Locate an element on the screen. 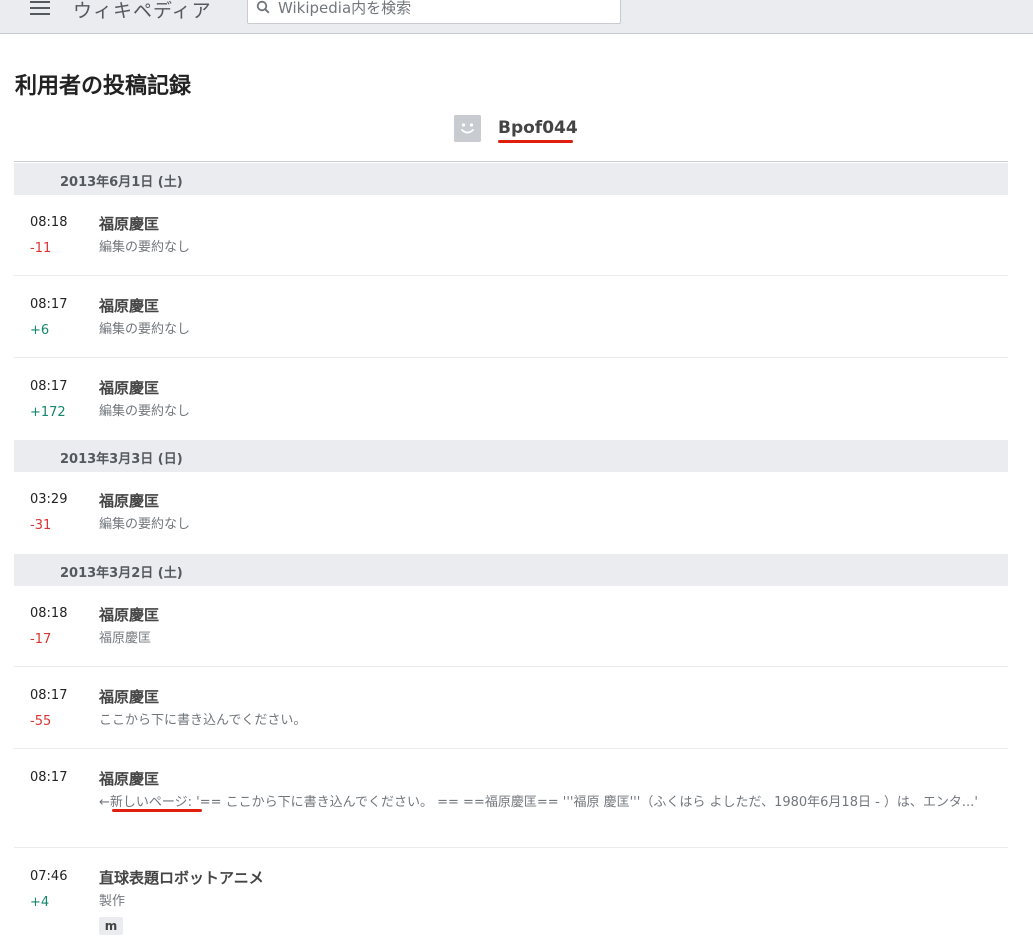 This screenshot has height=942, width=1033. entry-diff: -11 is located at coordinates (41, 248).